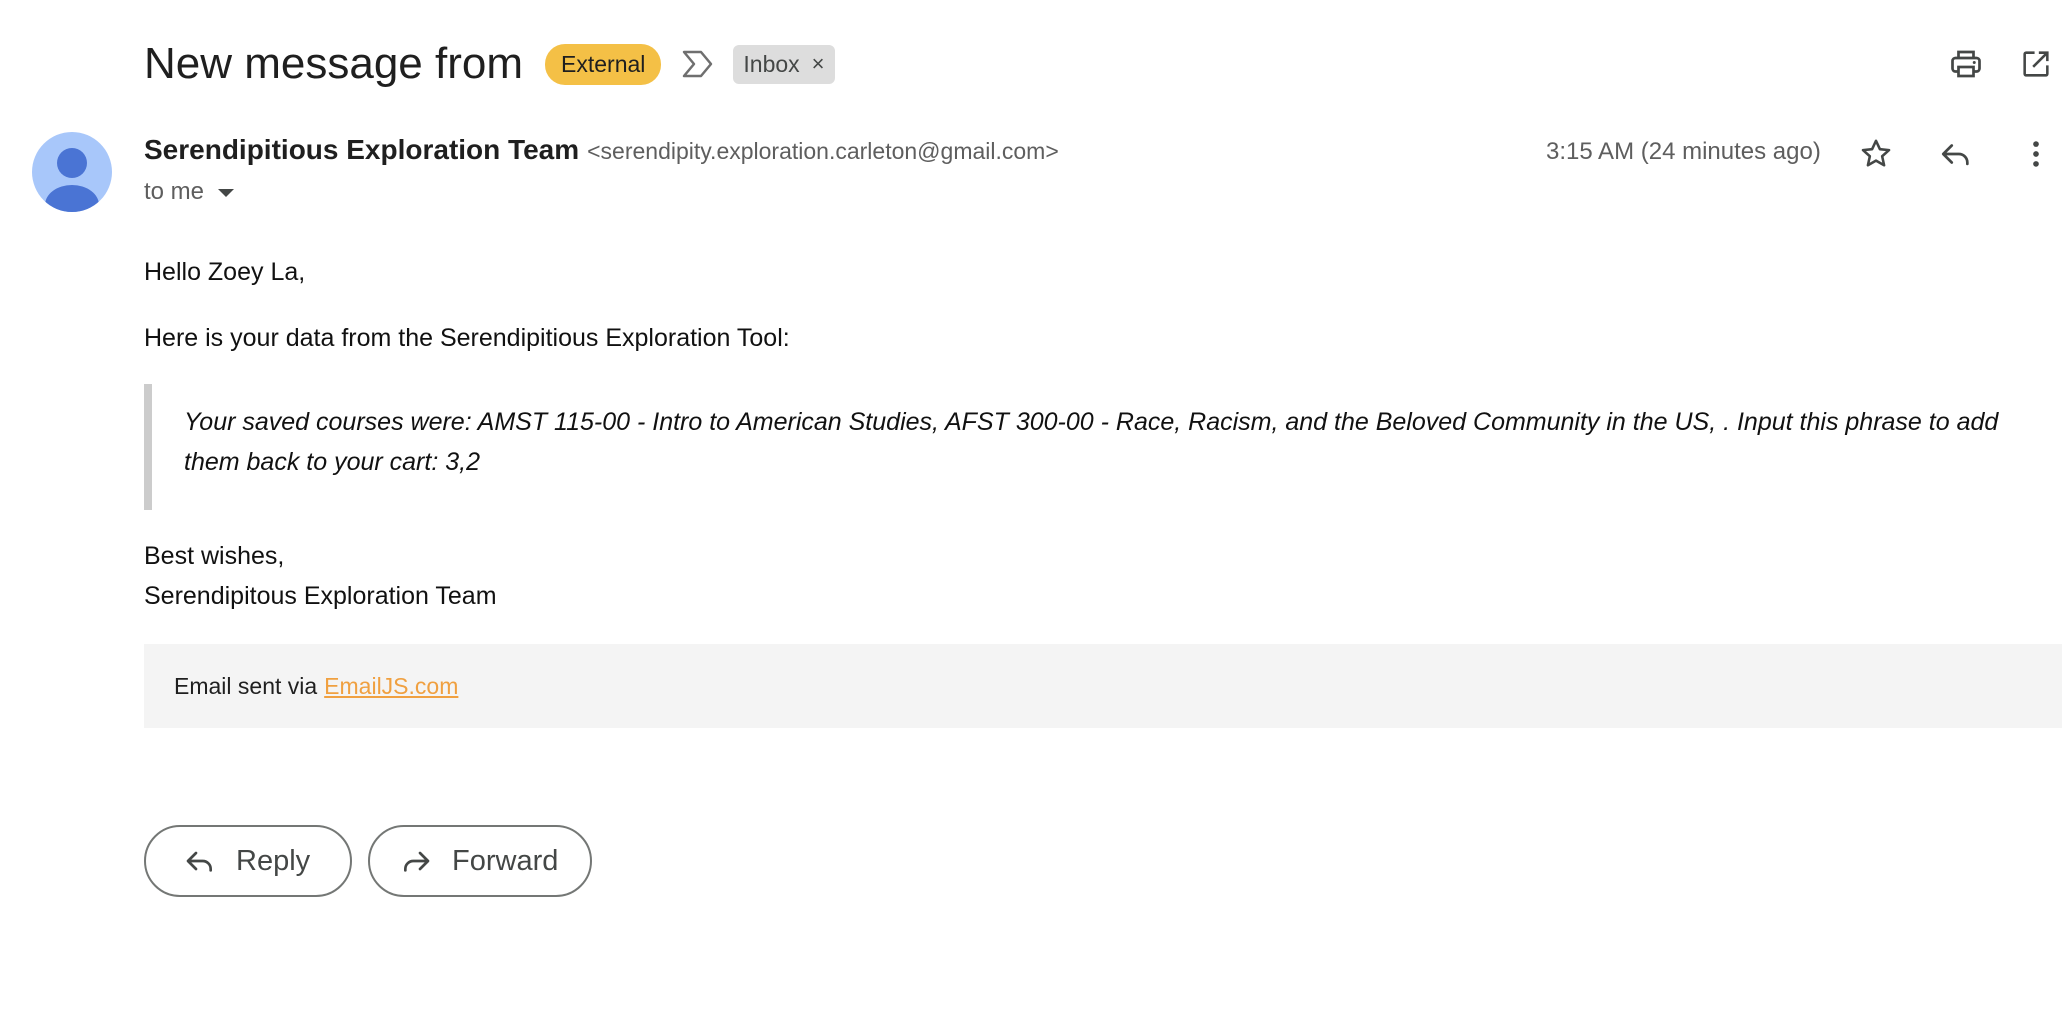  What do you see at coordinates (246, 685) in the screenshot?
I see `footer-prefix: Email sent via` at bounding box center [246, 685].